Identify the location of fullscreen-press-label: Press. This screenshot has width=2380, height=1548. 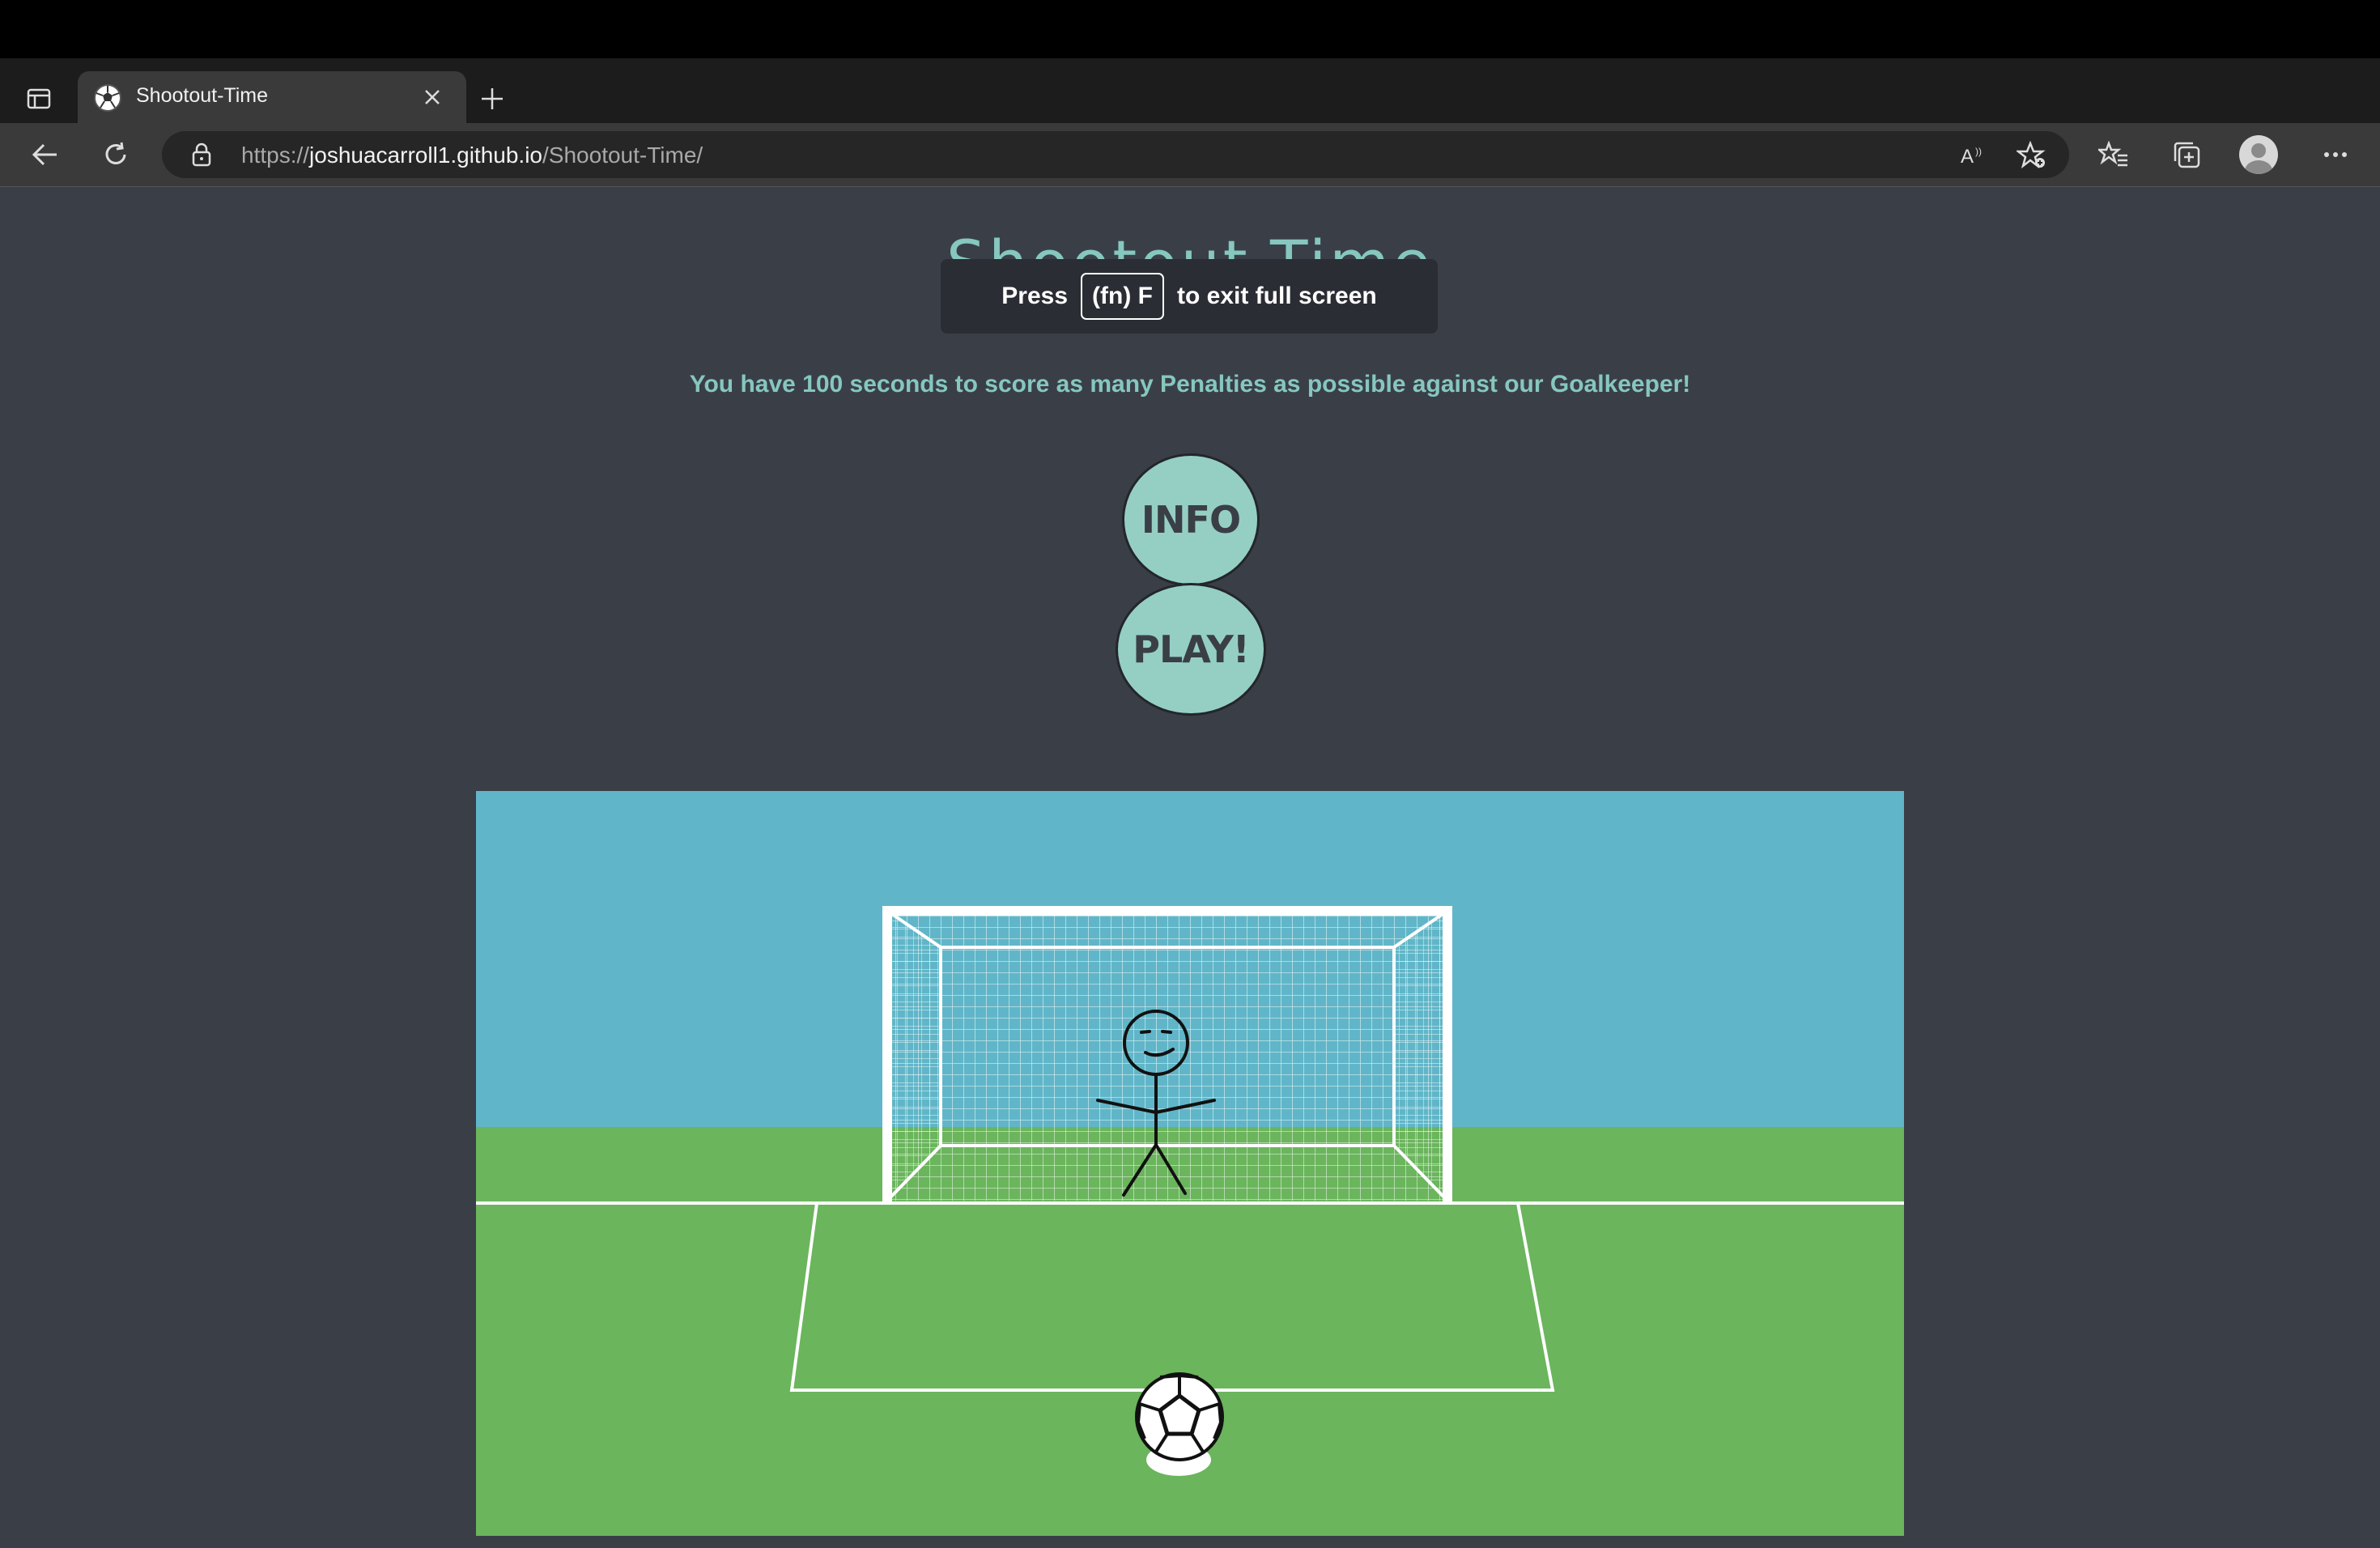
(1035, 296).